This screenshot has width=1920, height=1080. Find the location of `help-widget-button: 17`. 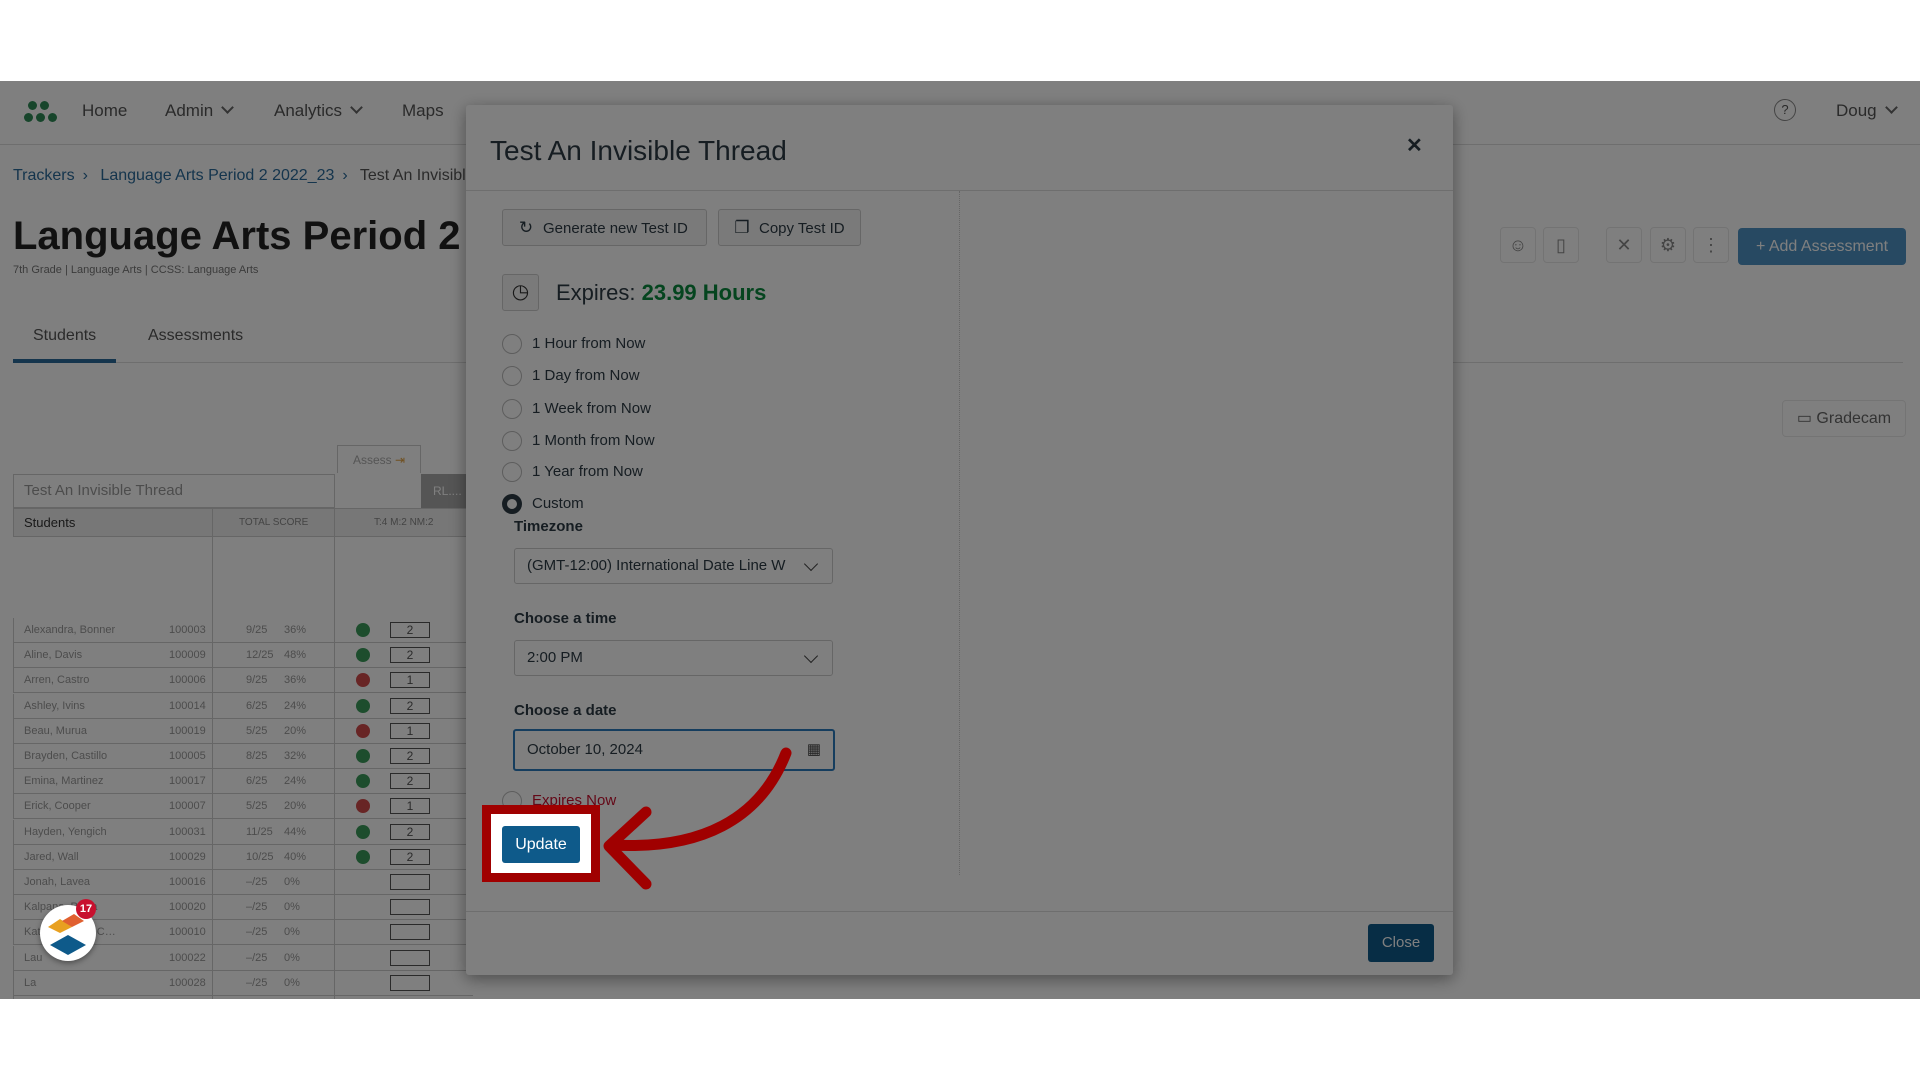

help-widget-button: 17 is located at coordinates (68, 930).